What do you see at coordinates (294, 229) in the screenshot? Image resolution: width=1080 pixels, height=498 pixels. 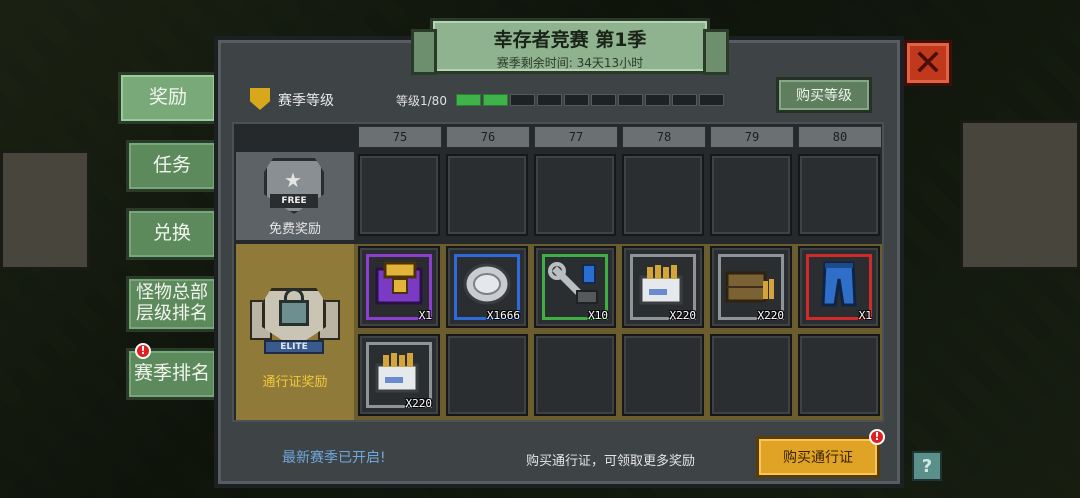 I see `free-rewards-label: 免费奖励` at bounding box center [294, 229].